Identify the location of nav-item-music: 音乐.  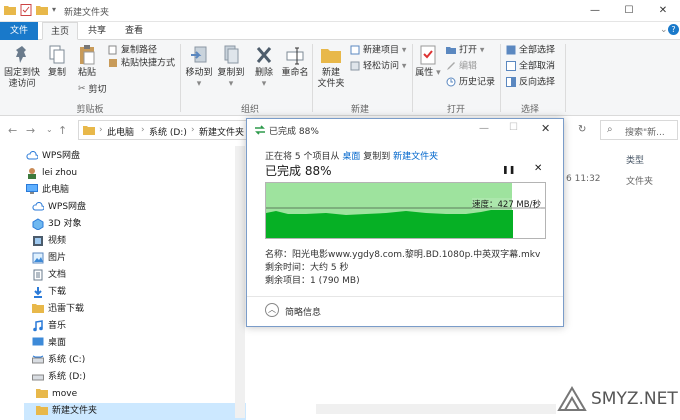
(49, 326).